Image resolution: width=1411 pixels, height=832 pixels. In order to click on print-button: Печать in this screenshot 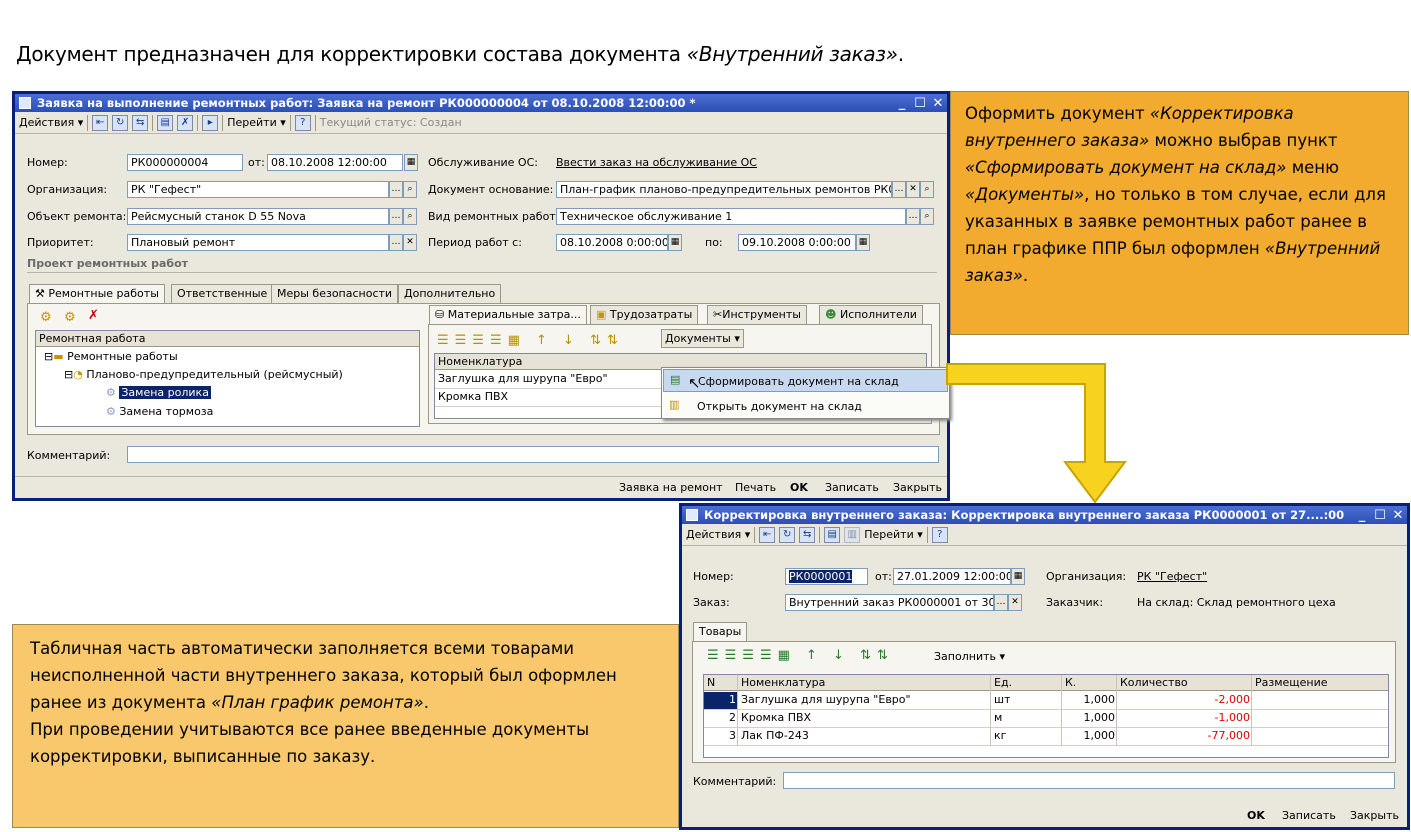, I will do `click(755, 487)`.